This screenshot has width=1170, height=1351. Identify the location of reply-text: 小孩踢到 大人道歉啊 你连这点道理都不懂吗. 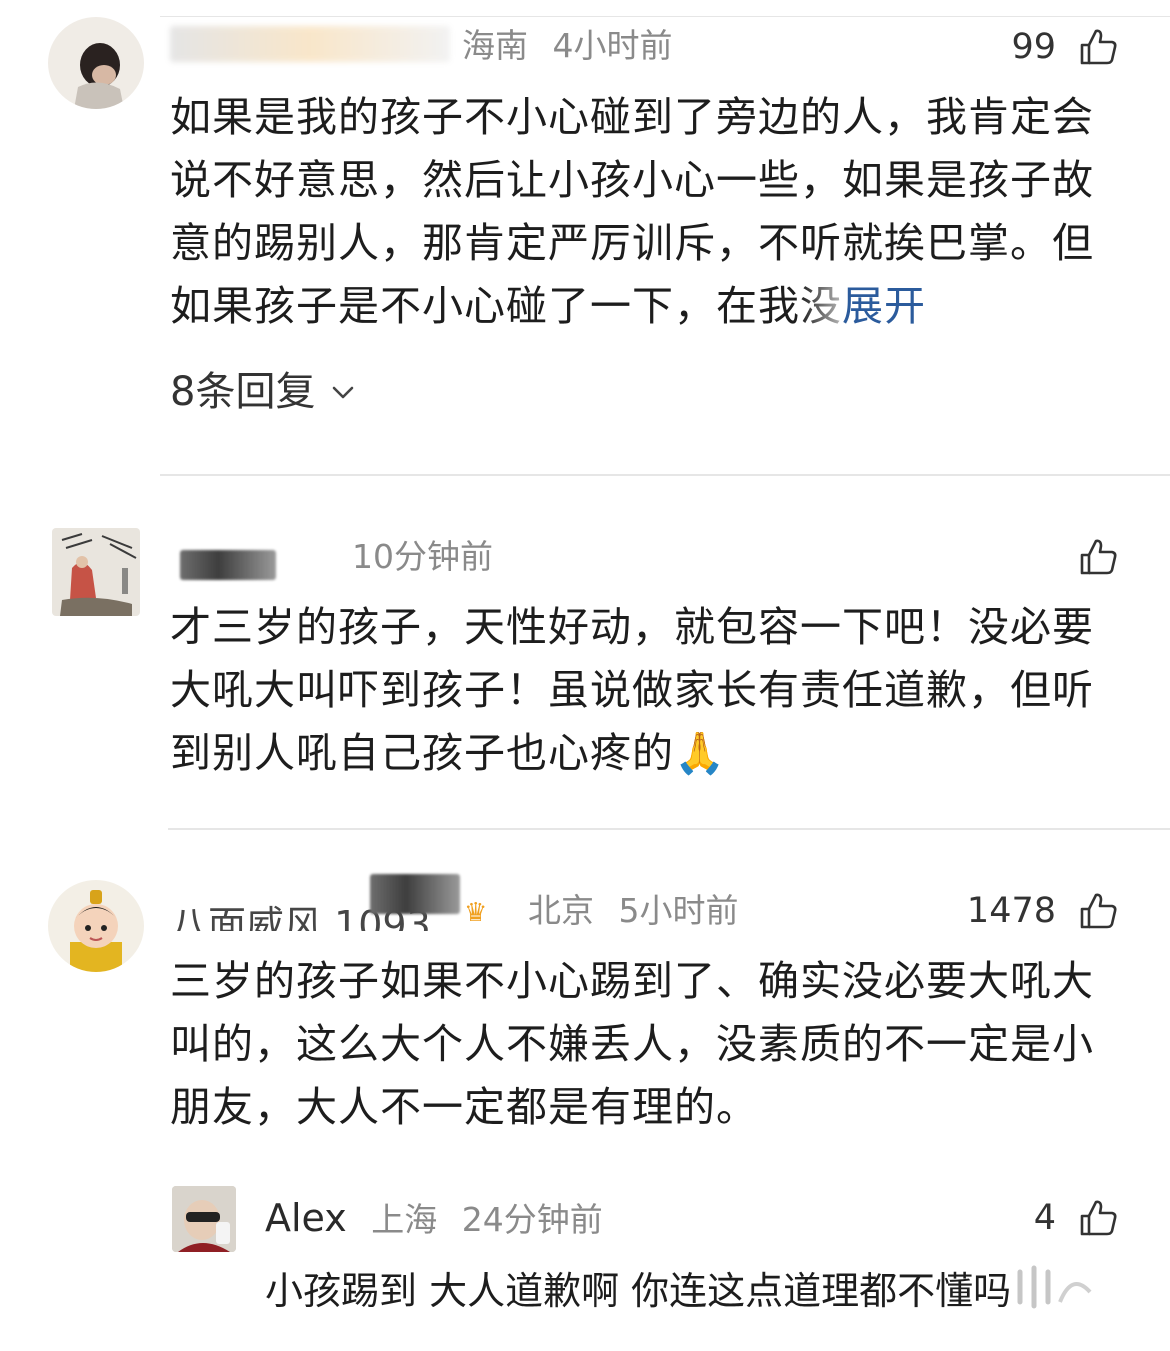
(638, 1291).